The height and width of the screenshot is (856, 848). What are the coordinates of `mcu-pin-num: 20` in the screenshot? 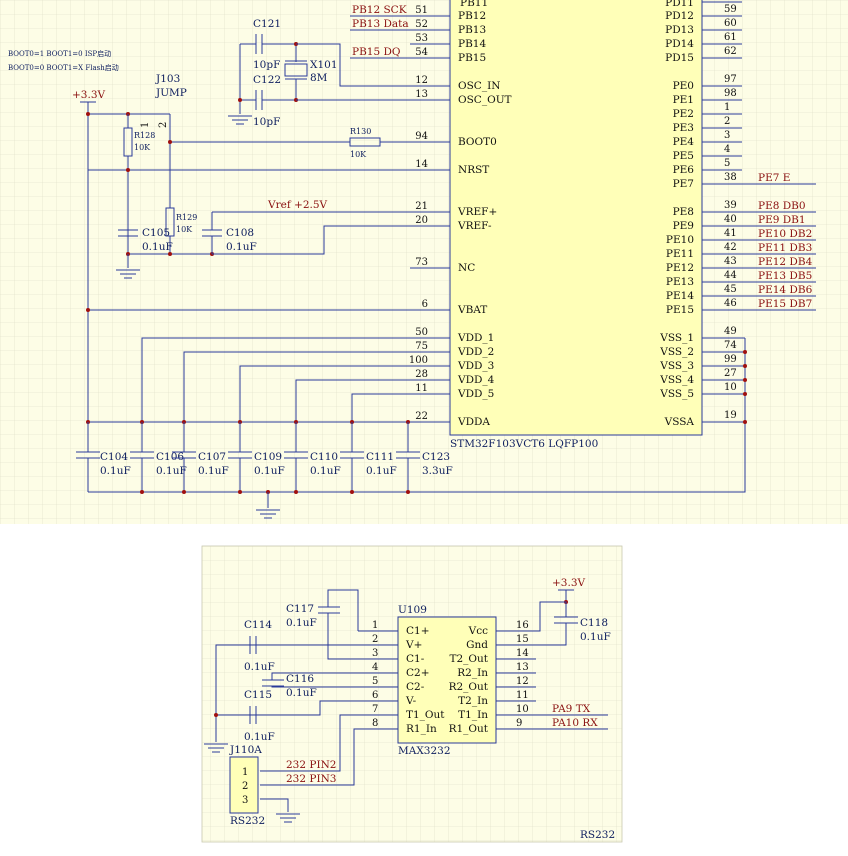 It's located at (421, 220).